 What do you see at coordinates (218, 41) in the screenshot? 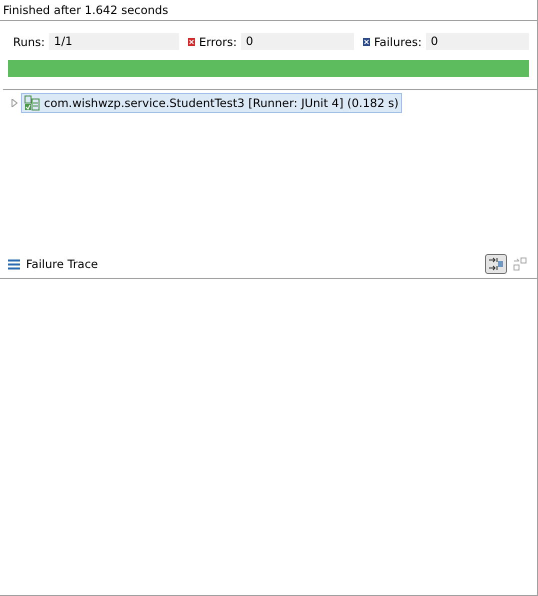
I see `counter-label: Errors:` at bounding box center [218, 41].